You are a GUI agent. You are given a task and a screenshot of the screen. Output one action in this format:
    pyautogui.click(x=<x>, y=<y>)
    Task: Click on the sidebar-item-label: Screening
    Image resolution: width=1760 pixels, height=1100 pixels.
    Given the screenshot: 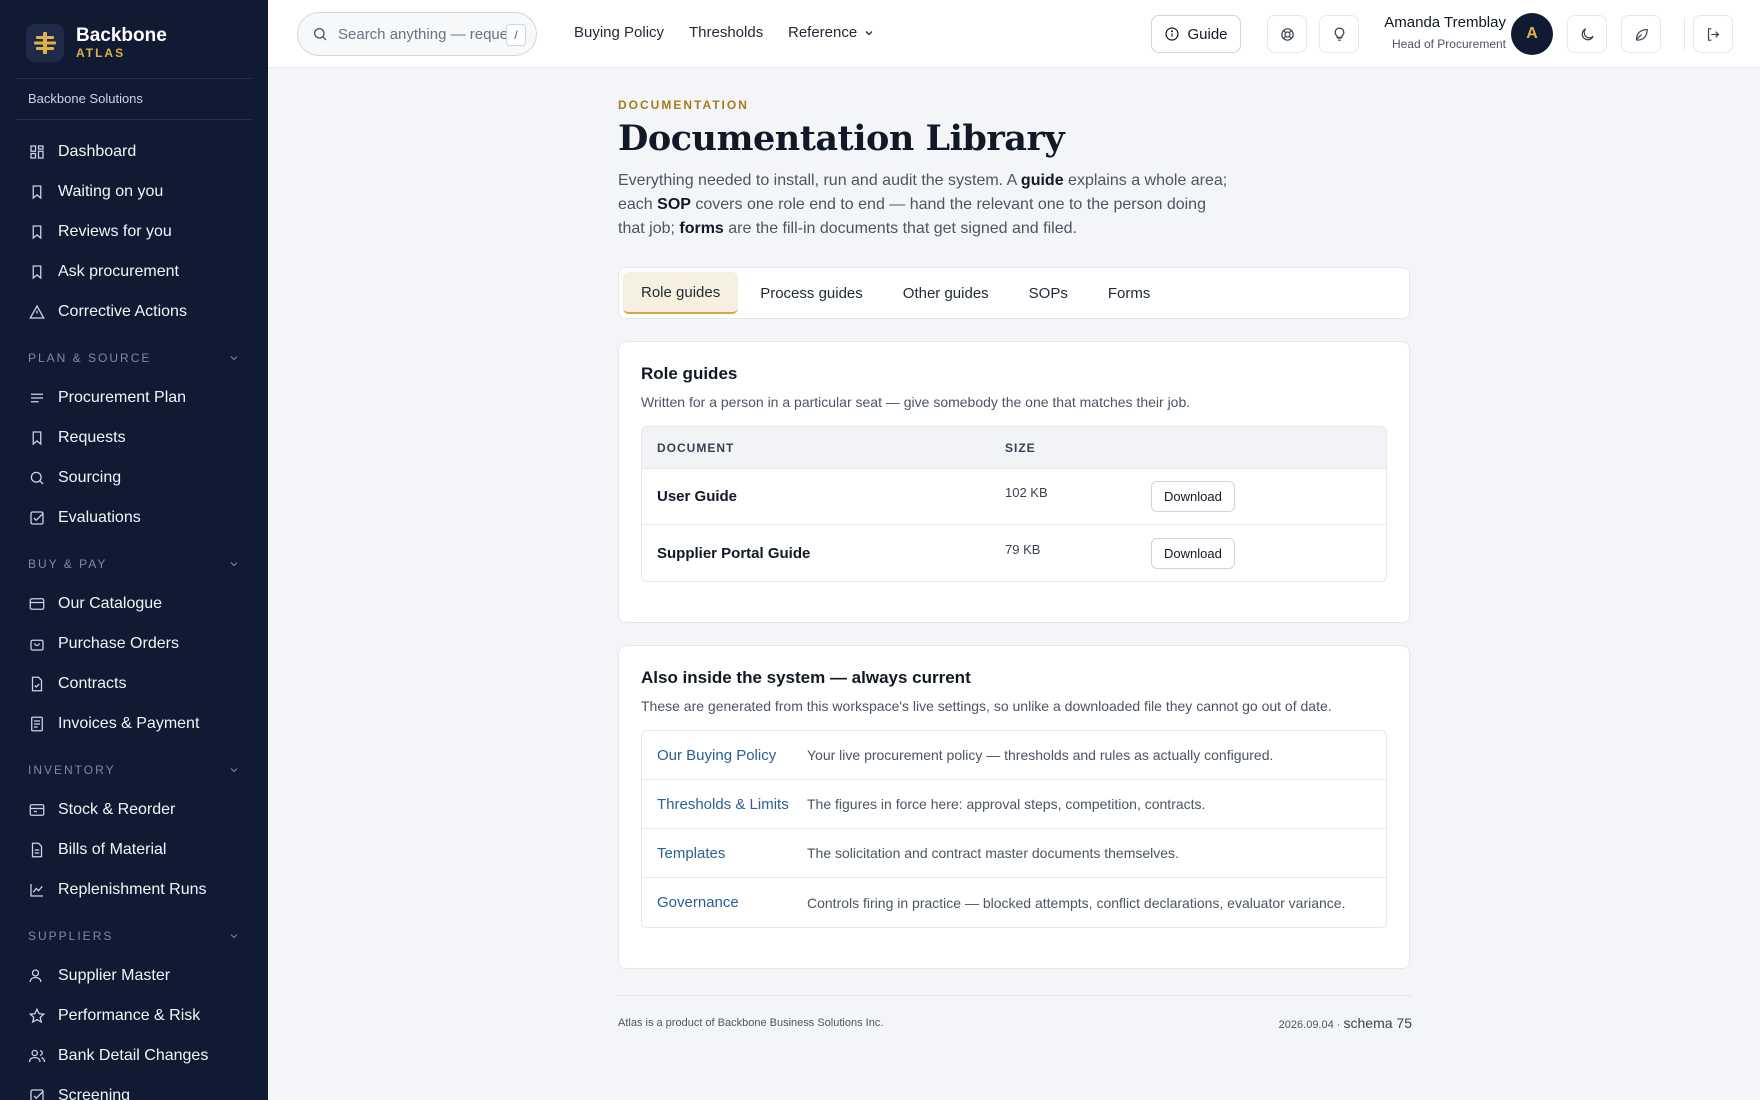 What is the action you would take?
    pyautogui.click(x=94, y=1093)
    